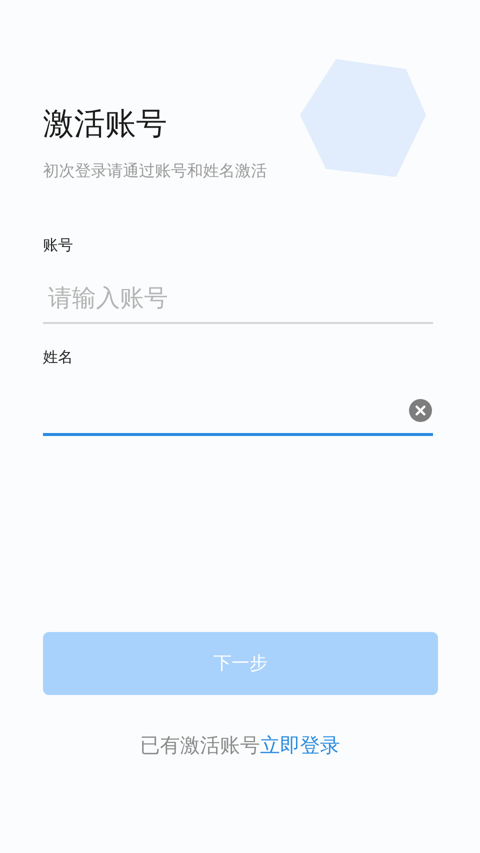  What do you see at coordinates (420, 410) in the screenshot?
I see `clear-icon` at bounding box center [420, 410].